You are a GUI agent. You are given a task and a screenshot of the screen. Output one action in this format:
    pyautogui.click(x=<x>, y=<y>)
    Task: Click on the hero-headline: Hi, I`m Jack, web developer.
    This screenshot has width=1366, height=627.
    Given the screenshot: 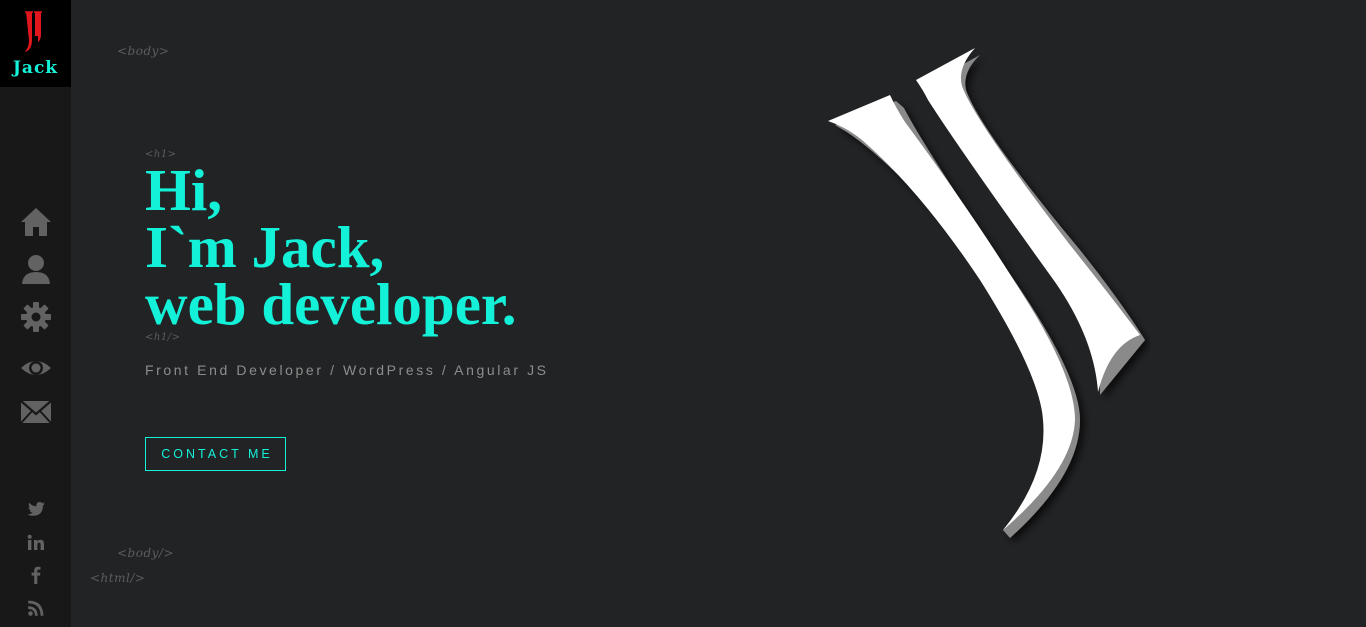 What is the action you would take?
    pyautogui.click(x=331, y=247)
    